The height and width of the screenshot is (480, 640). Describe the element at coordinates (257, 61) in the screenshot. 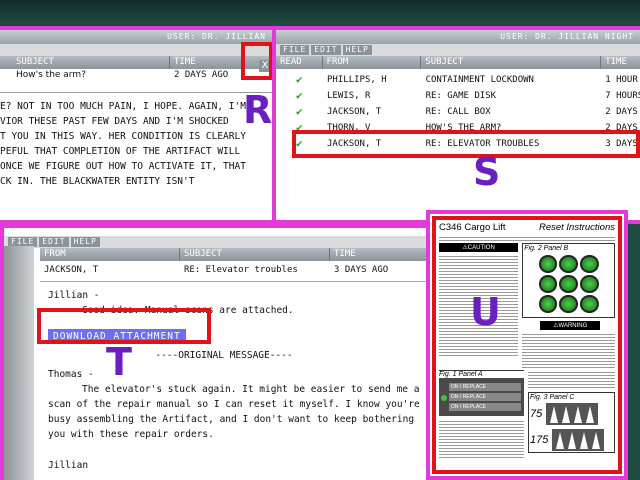

I see `highlight-box-r` at that location.